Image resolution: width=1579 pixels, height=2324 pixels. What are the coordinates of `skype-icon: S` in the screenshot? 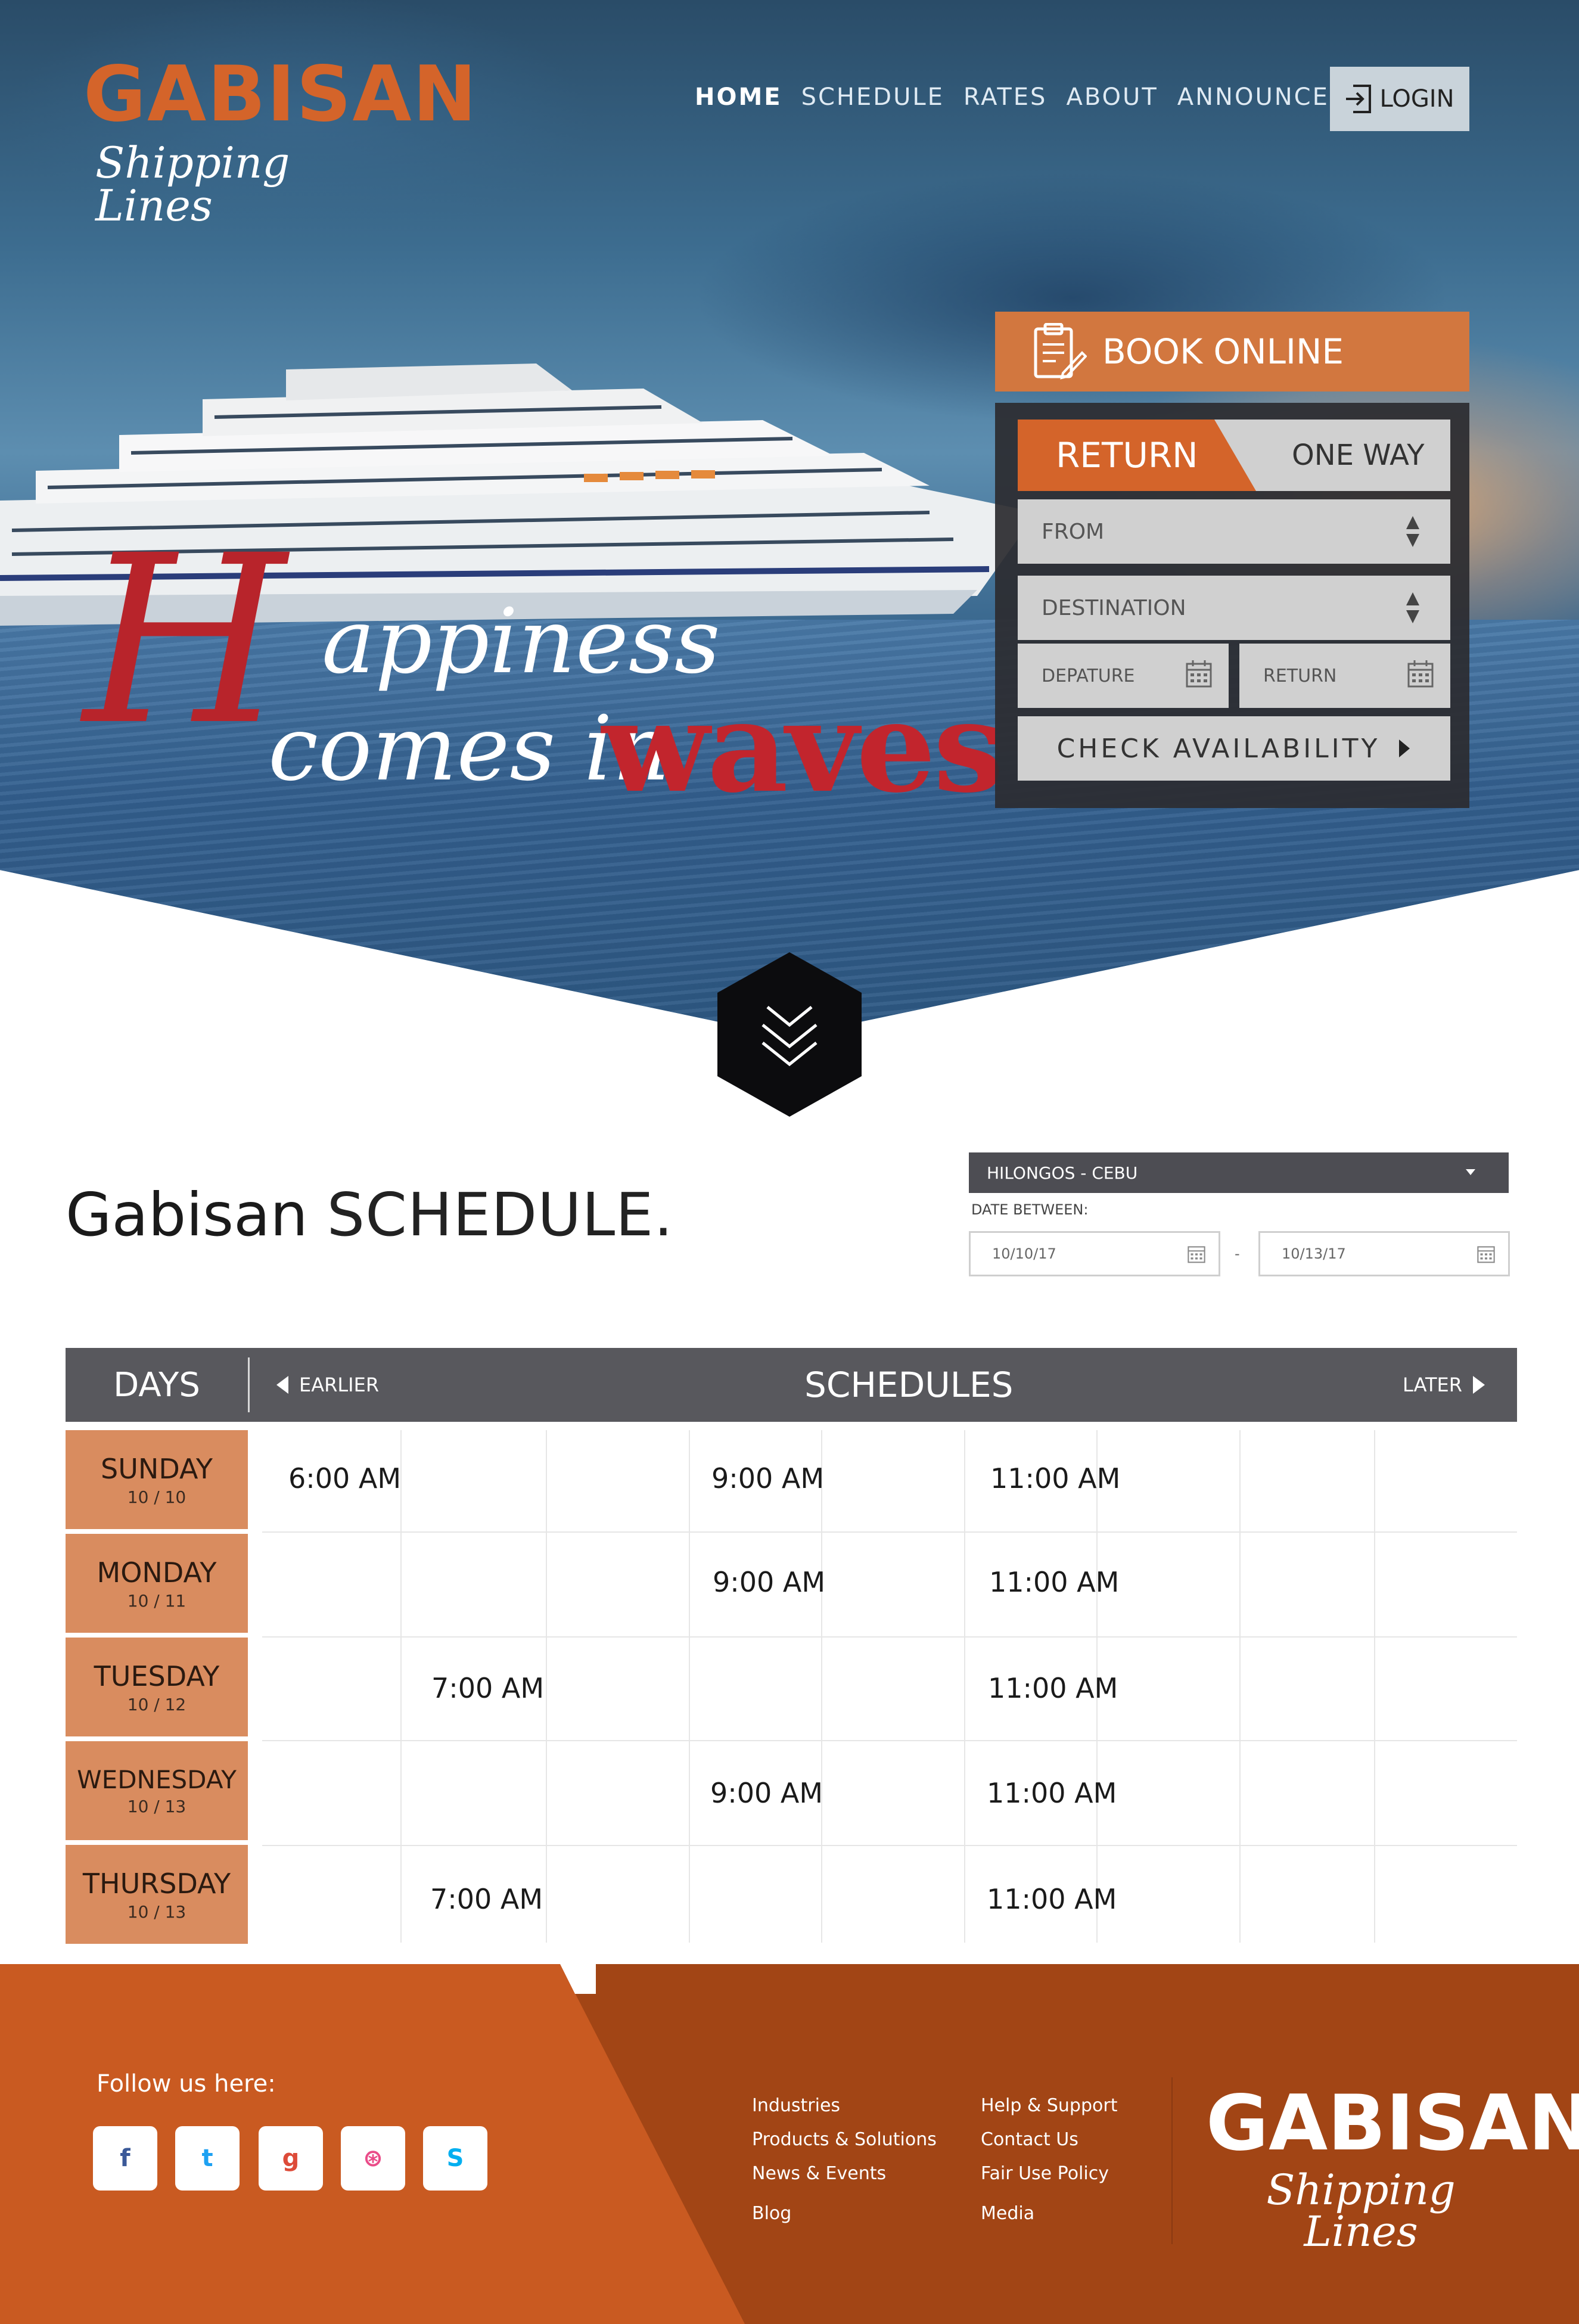 It's located at (455, 2158).